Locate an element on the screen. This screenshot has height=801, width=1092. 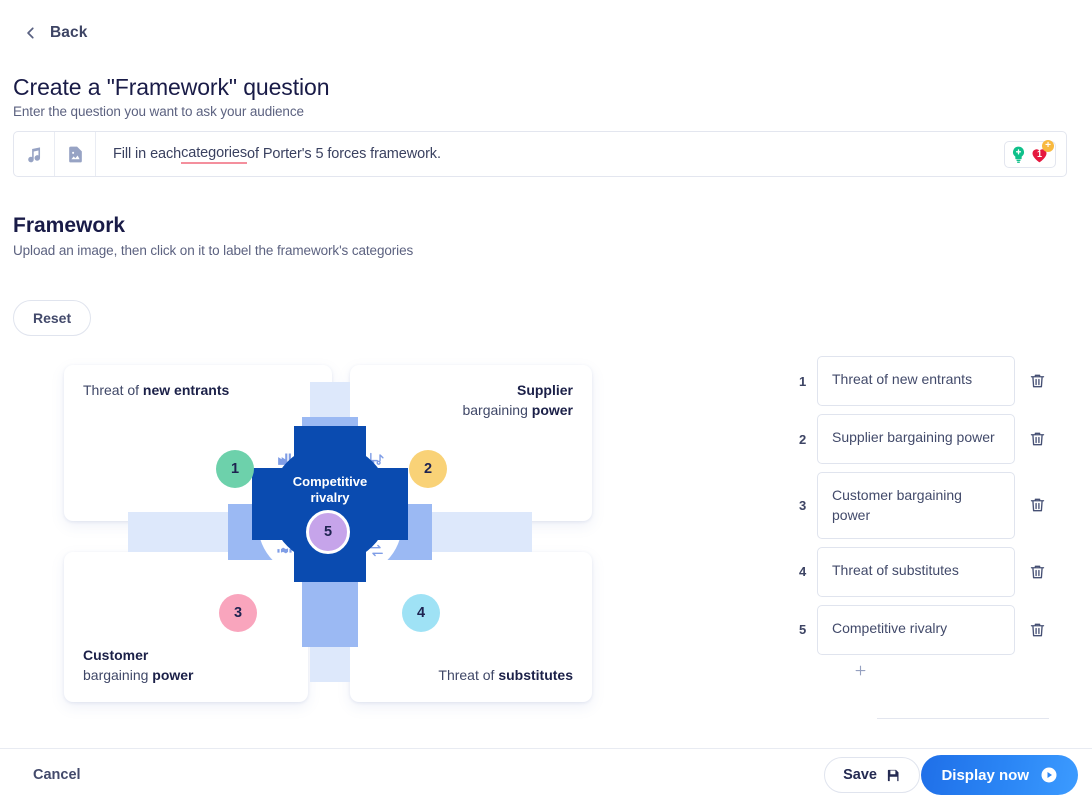
answer-row: 3 Customer bargaining power is located at coordinates (933, 505).